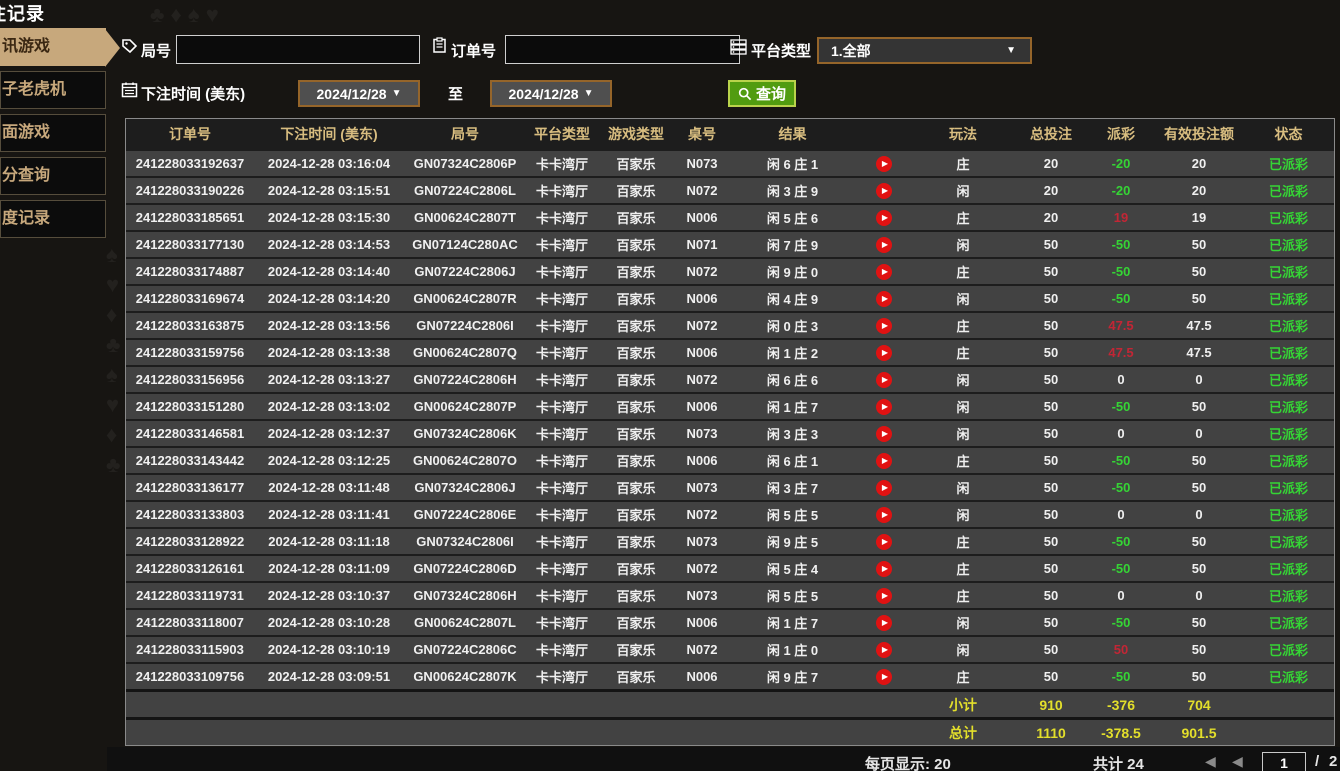  I want to click on cell-total-bet: 50, so click(1051, 244).